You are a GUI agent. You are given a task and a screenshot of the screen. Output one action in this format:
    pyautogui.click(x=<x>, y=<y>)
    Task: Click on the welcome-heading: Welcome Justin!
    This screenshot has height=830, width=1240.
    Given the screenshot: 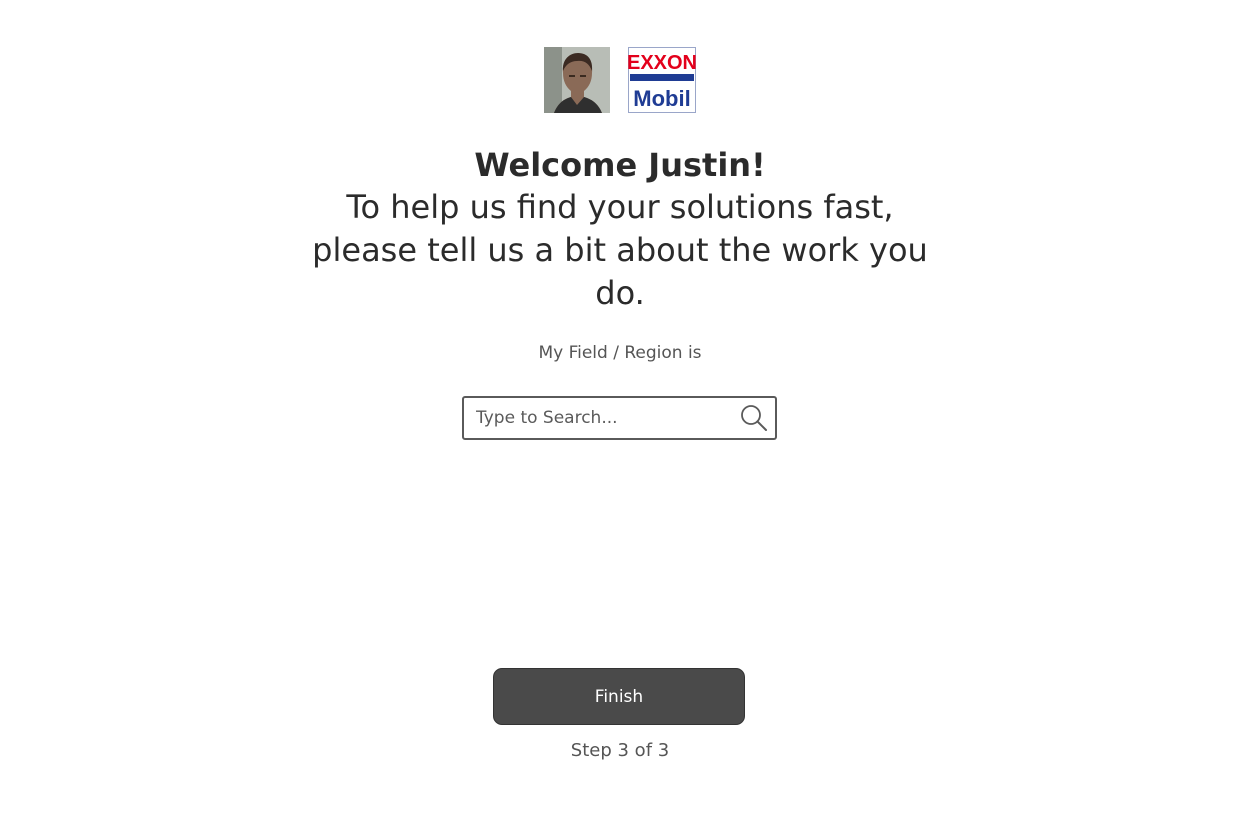 What is the action you would take?
    pyautogui.click(x=620, y=165)
    